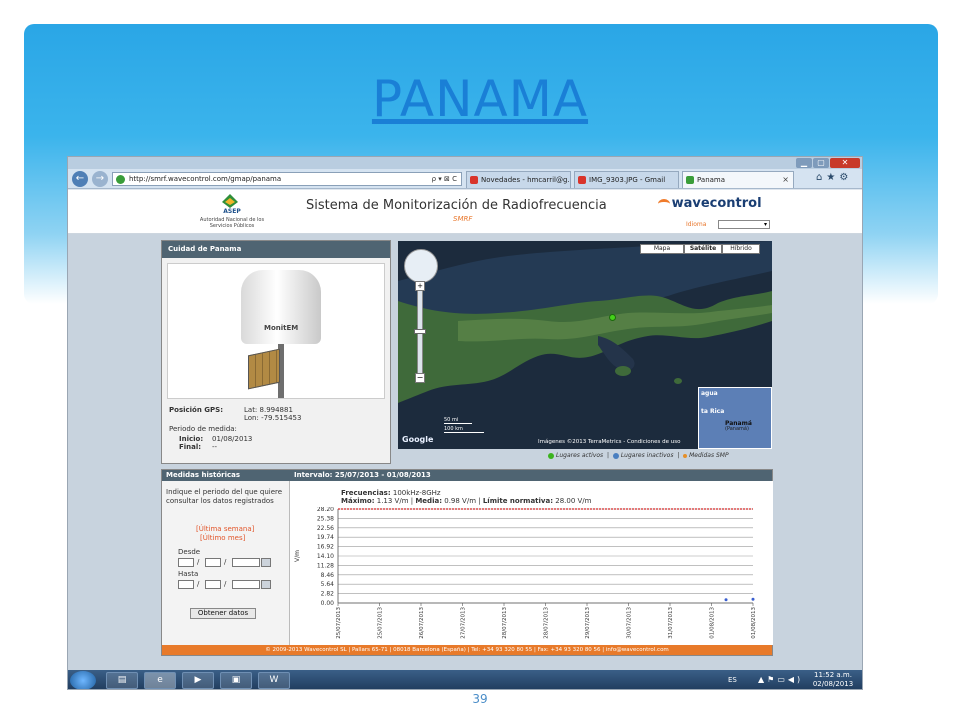  What do you see at coordinates (833, 684) in the screenshot?
I see `taskbar-date: 02/08/2013` at bounding box center [833, 684].